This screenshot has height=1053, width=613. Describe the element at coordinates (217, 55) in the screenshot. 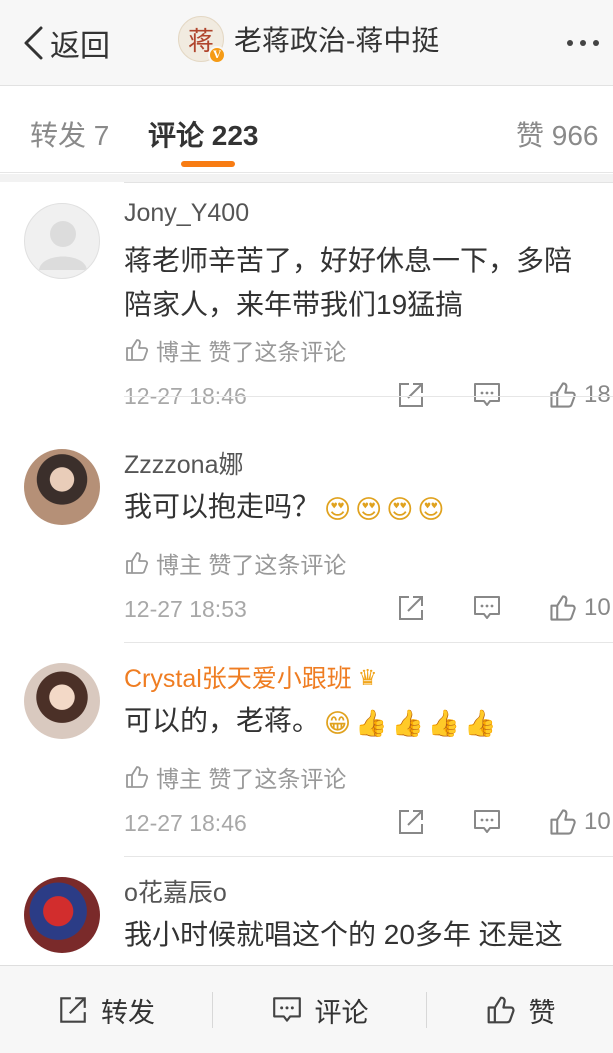

I see `verified-badge-icon: V` at that location.